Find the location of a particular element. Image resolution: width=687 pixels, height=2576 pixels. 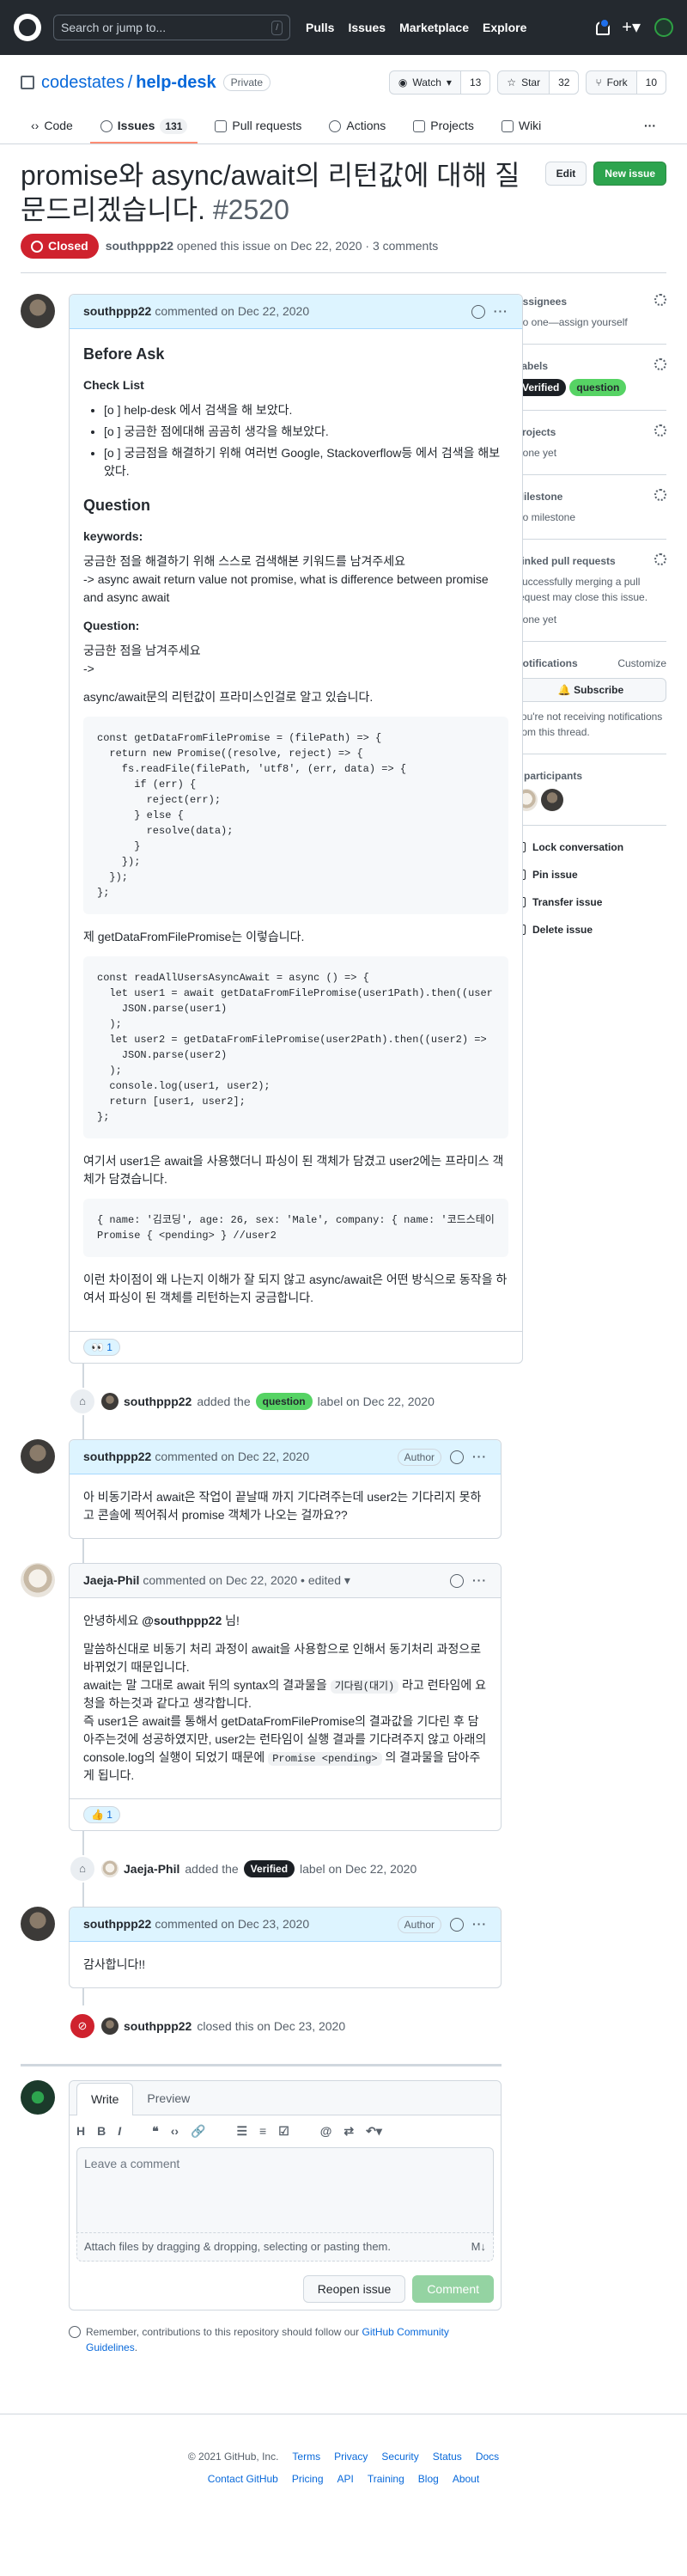

reopen-issue-button: Reopen issue is located at coordinates (354, 2288).